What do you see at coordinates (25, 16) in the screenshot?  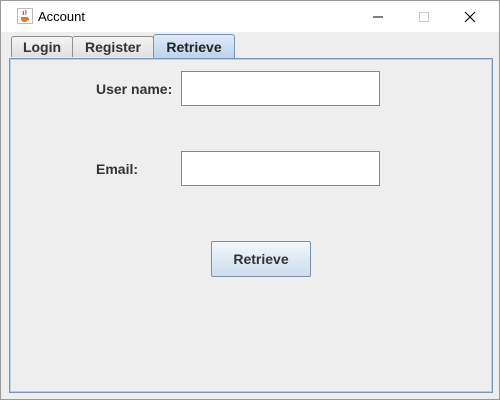 I see `java-cup-icon` at bounding box center [25, 16].